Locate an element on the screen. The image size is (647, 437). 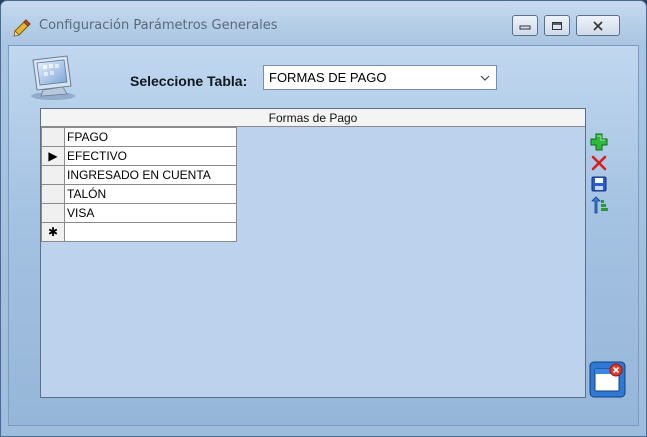
grid-cell: EFECTIVO is located at coordinates (150, 156).